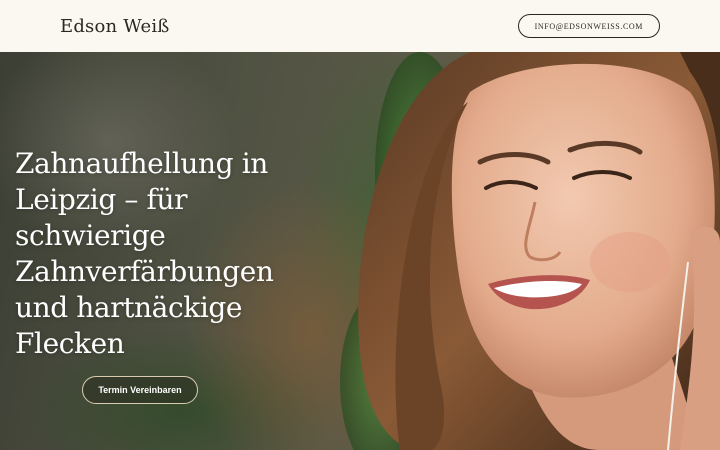 Image resolution: width=720 pixels, height=450 pixels. Describe the element at coordinates (588, 26) in the screenshot. I see `contact-email-button: INFO@EDSONWEISS.COM` at that location.